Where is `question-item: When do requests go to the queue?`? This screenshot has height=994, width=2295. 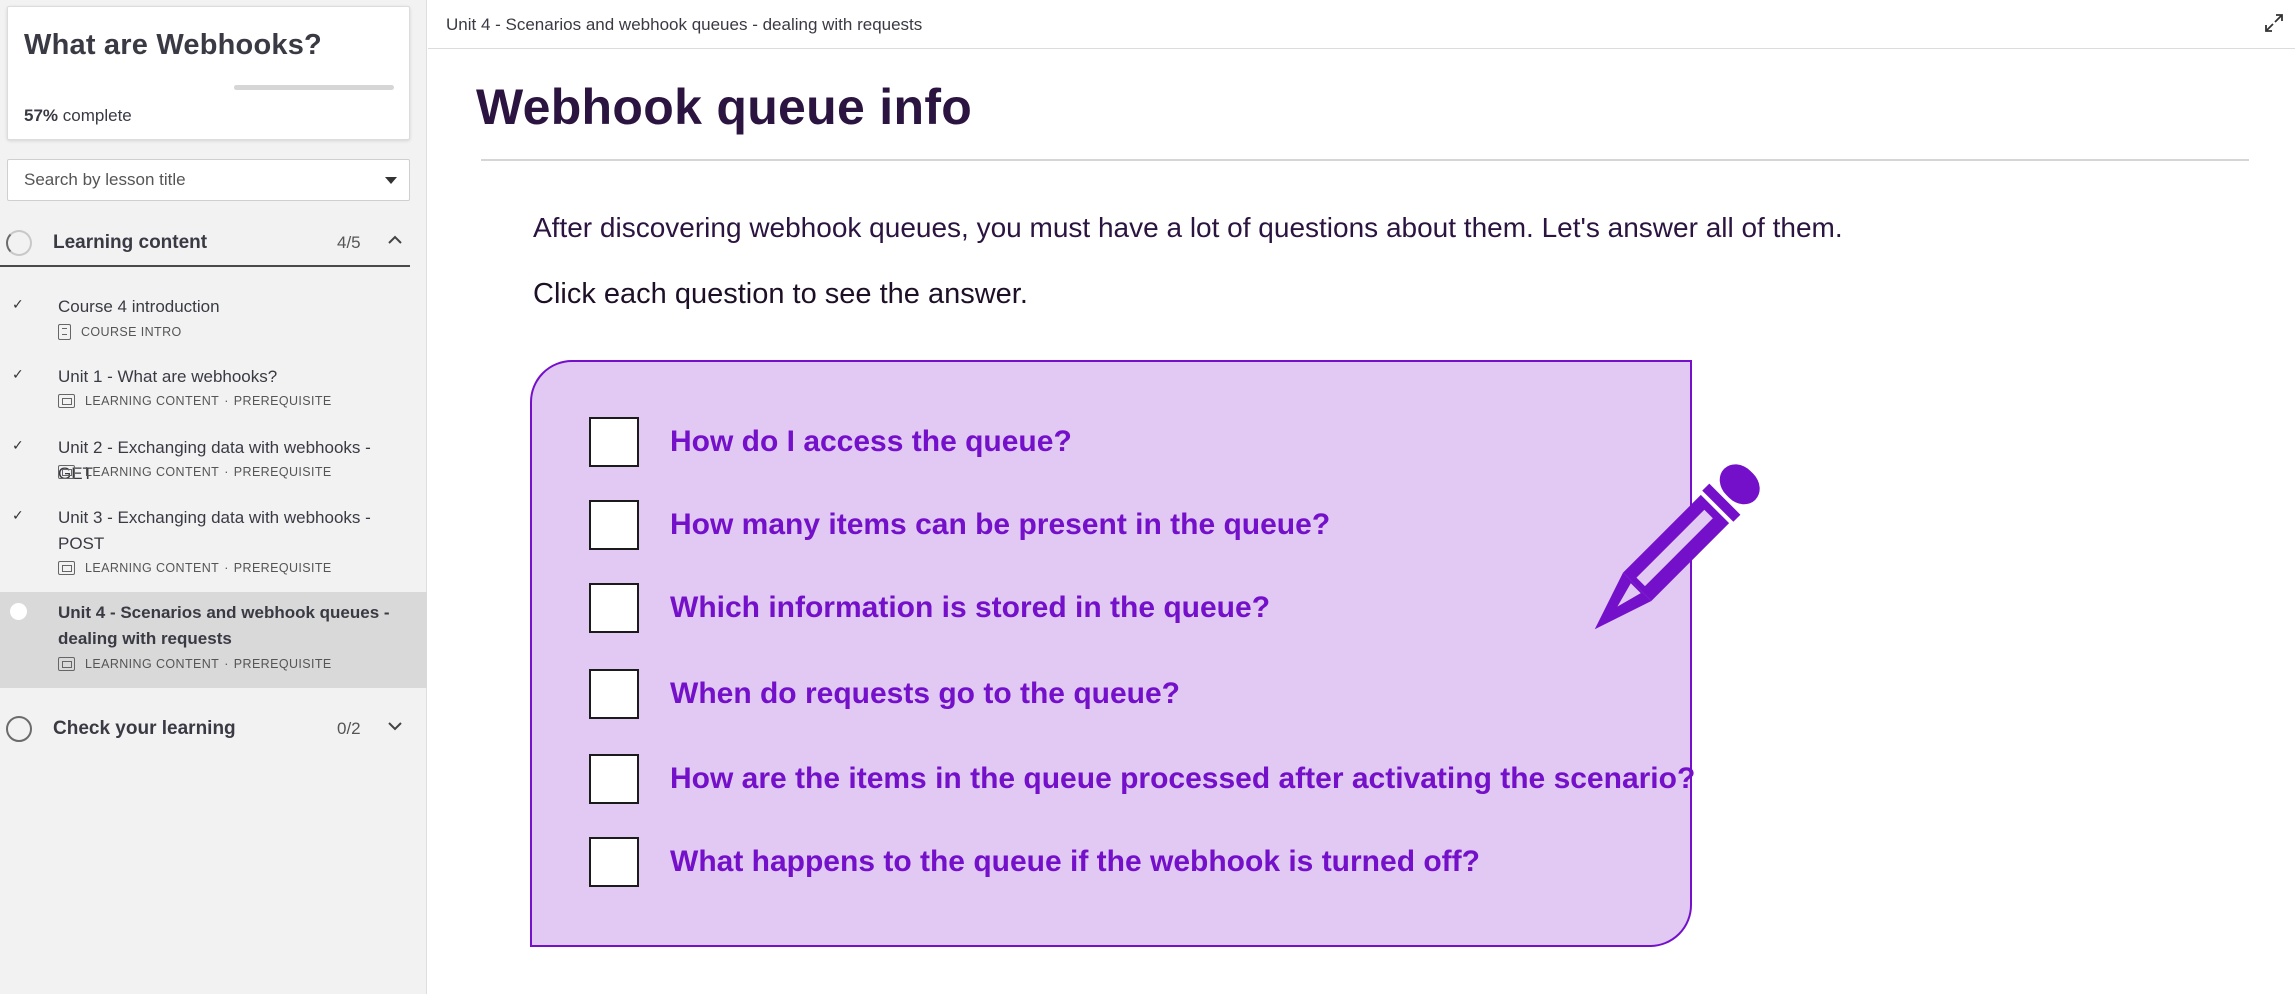
question-item: When do requests go to the queue? is located at coordinates (884, 694).